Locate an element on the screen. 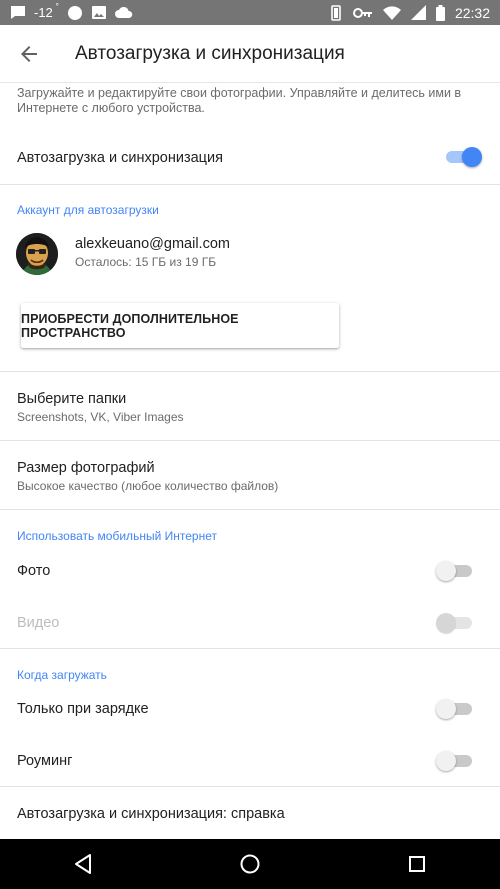  mobile-video-switch is located at coordinates (455, 623).